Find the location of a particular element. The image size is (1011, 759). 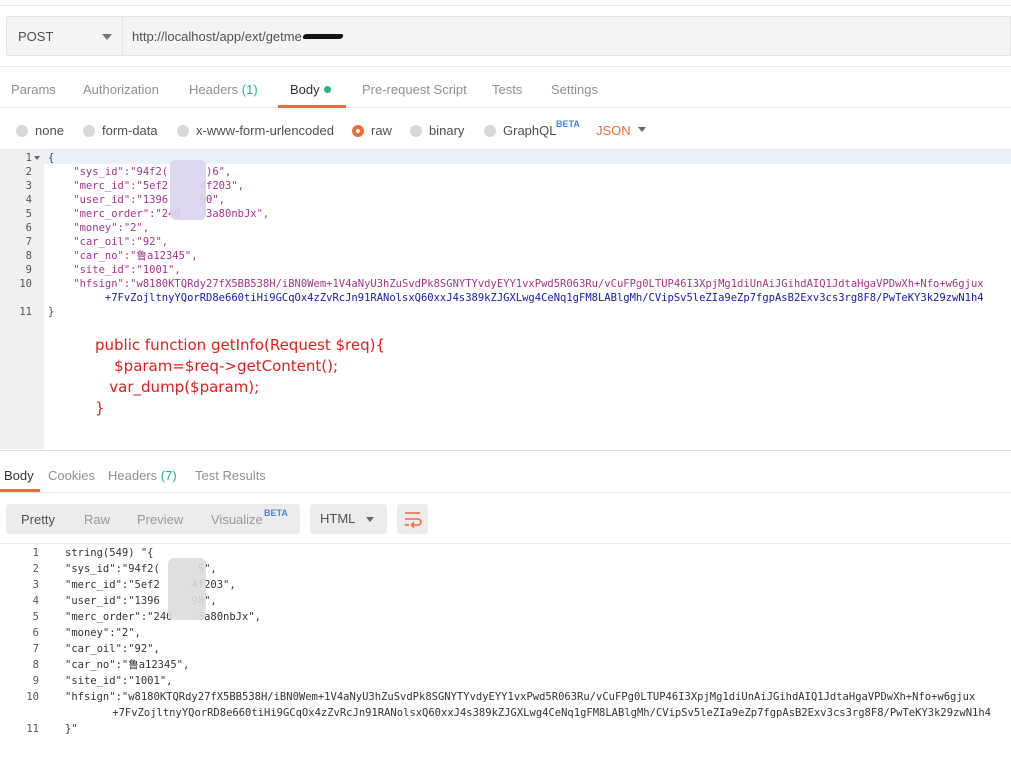

tab-authorization: Authorization is located at coordinates (121, 89).